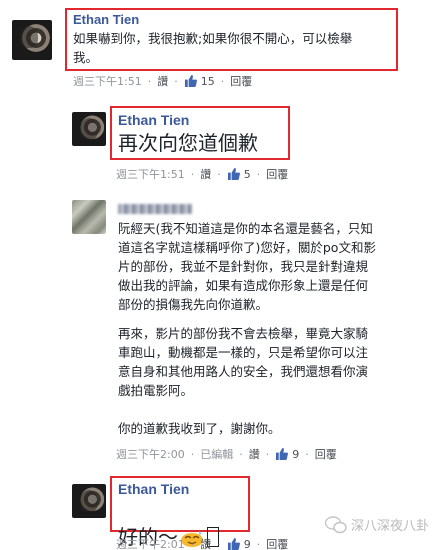 This screenshot has width=443, height=550. What do you see at coordinates (199, 428) in the screenshot?
I see `comment-paragraph-3: 你的道歉我收到了，謝謝你。` at bounding box center [199, 428].